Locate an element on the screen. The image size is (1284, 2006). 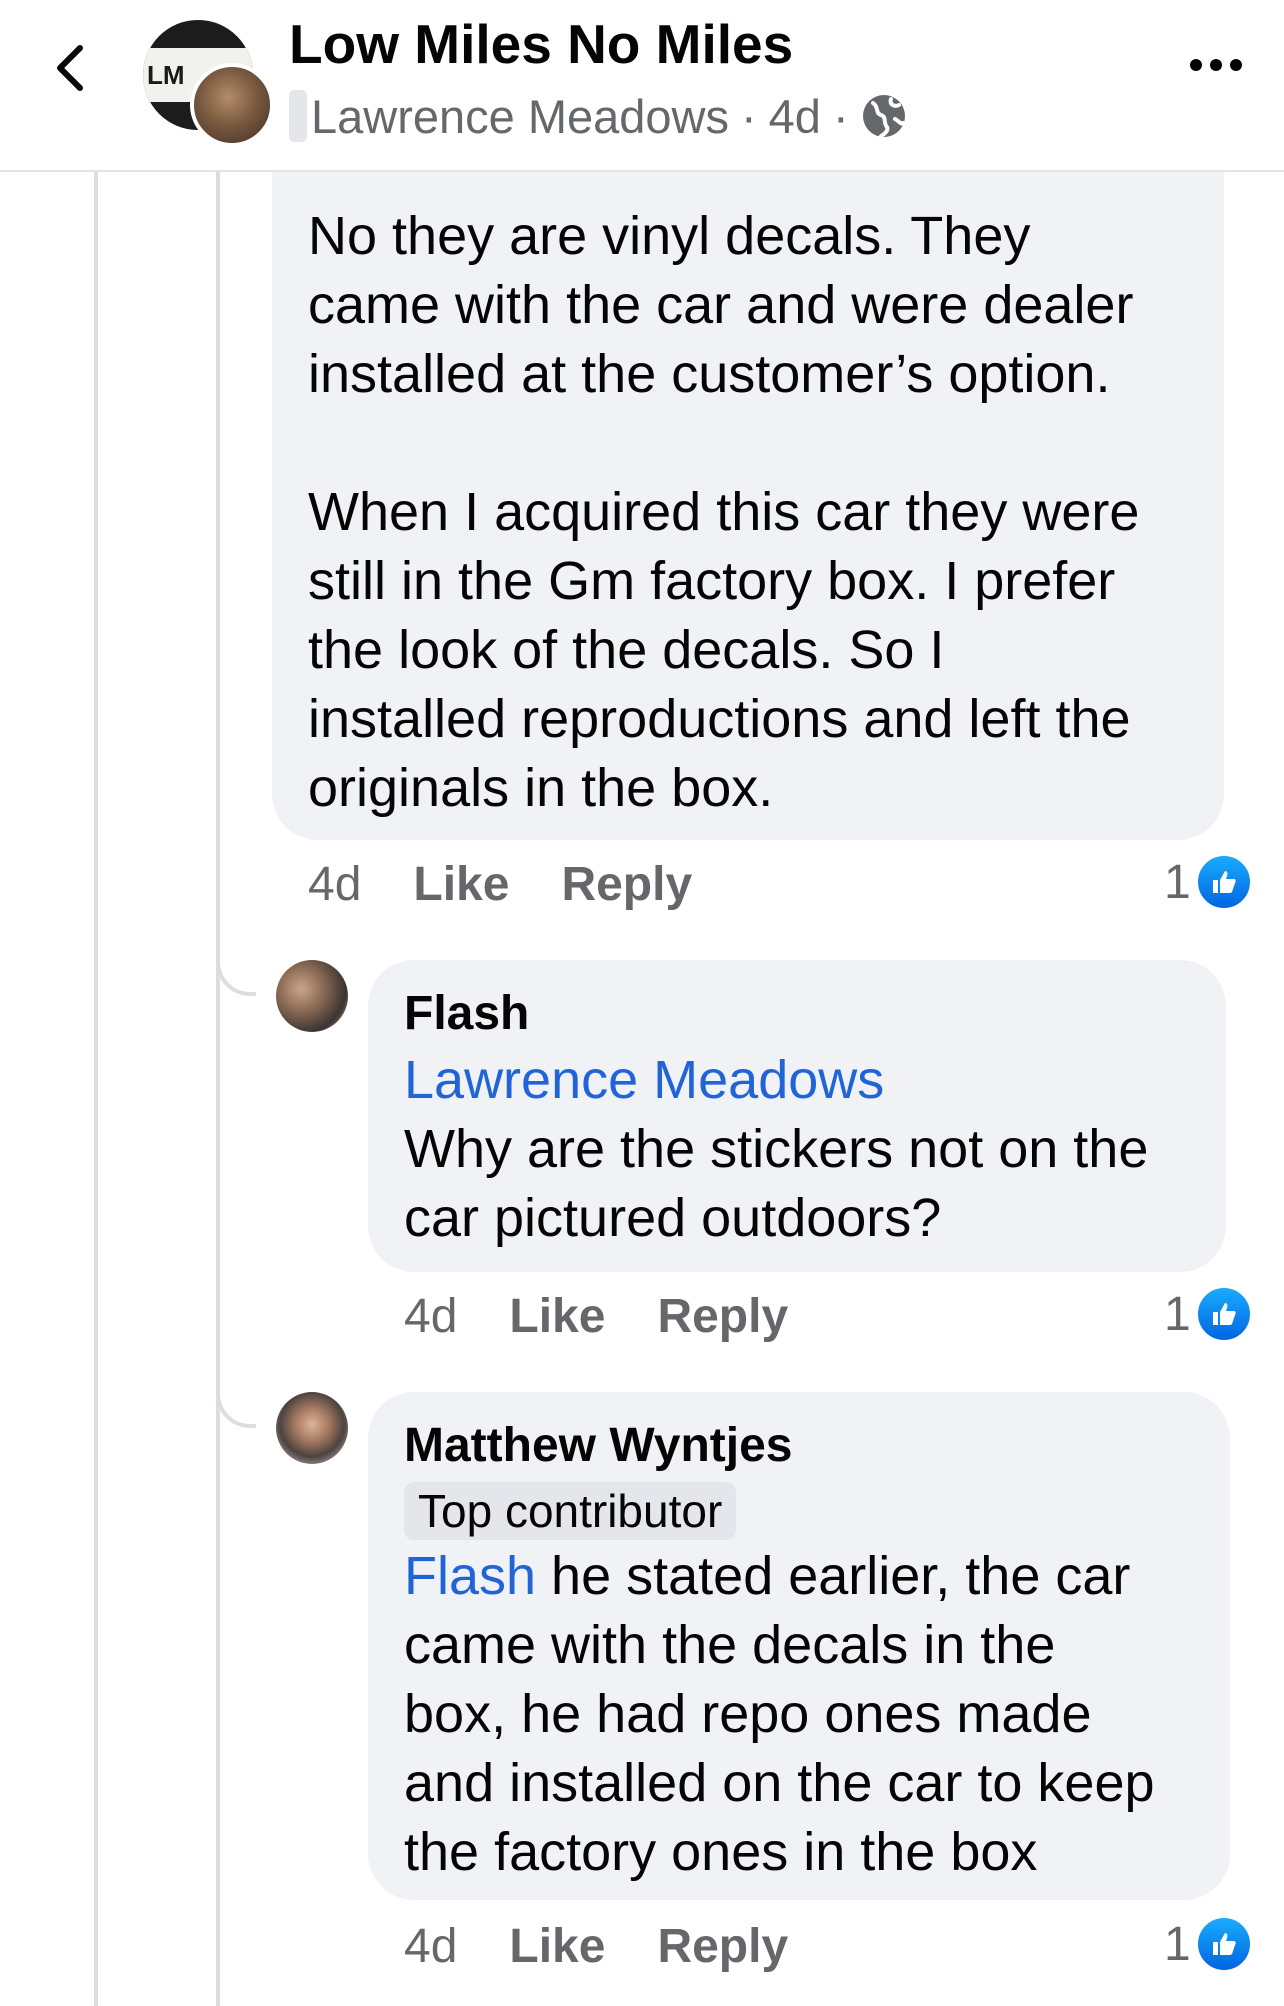
post-time: 4d is located at coordinates (795, 116).